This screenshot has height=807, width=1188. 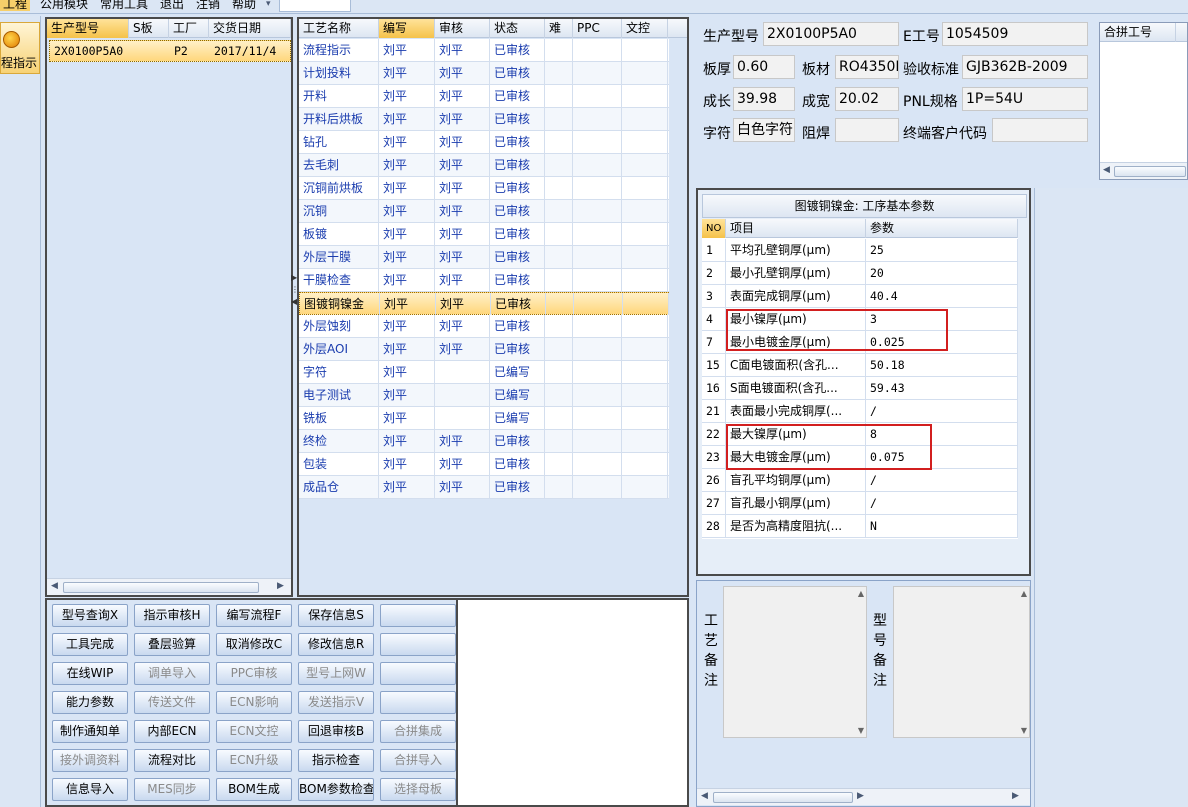 What do you see at coordinates (860, 526) in the screenshot?
I see `table-row: 28 是否为高精度阻抗(... N` at bounding box center [860, 526].